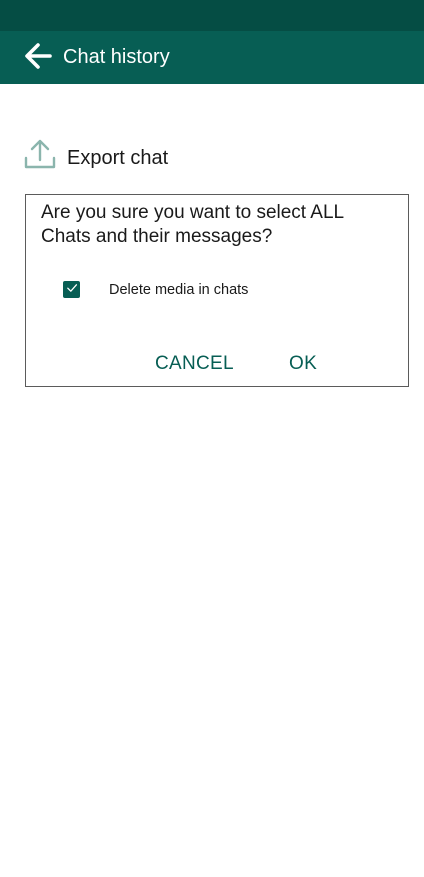 The image size is (424, 877). What do you see at coordinates (118, 158) in the screenshot?
I see `export-chat-label: Export chat` at bounding box center [118, 158].